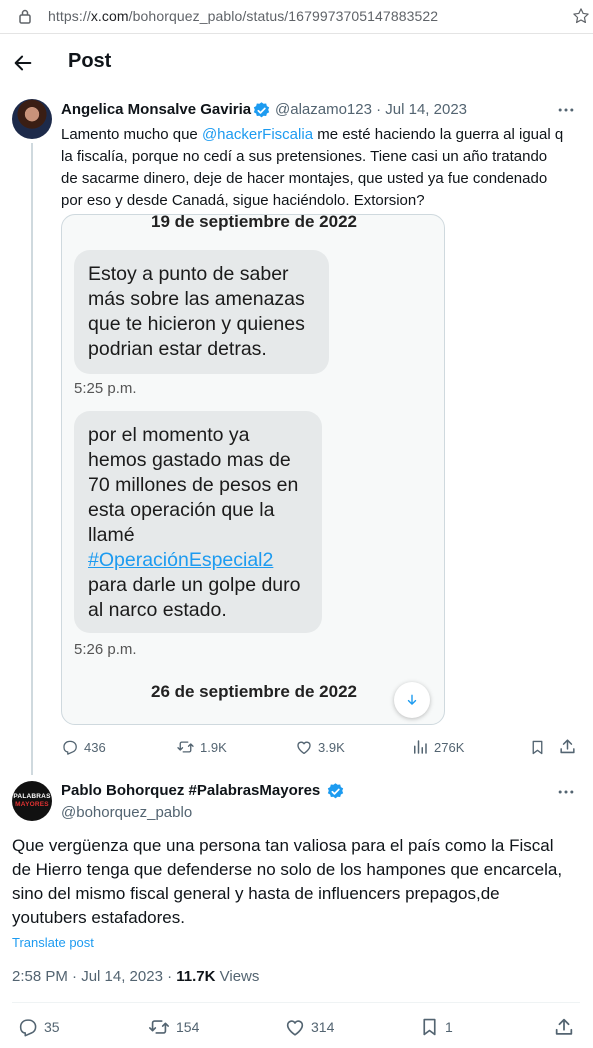 This screenshot has height=1048, width=593. I want to click on like-button: 3.9K, so click(320, 747).